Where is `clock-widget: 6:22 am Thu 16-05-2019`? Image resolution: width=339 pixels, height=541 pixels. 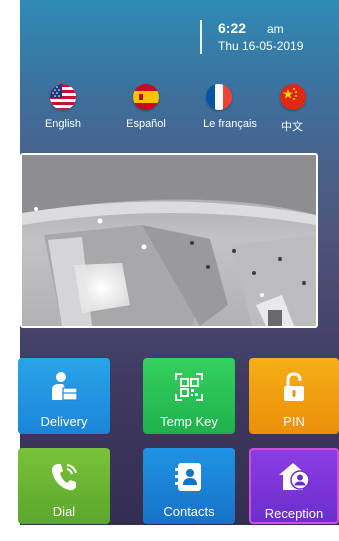
clock-widget: 6:22 am Thu 16-05-2019 is located at coordinates (265, 39).